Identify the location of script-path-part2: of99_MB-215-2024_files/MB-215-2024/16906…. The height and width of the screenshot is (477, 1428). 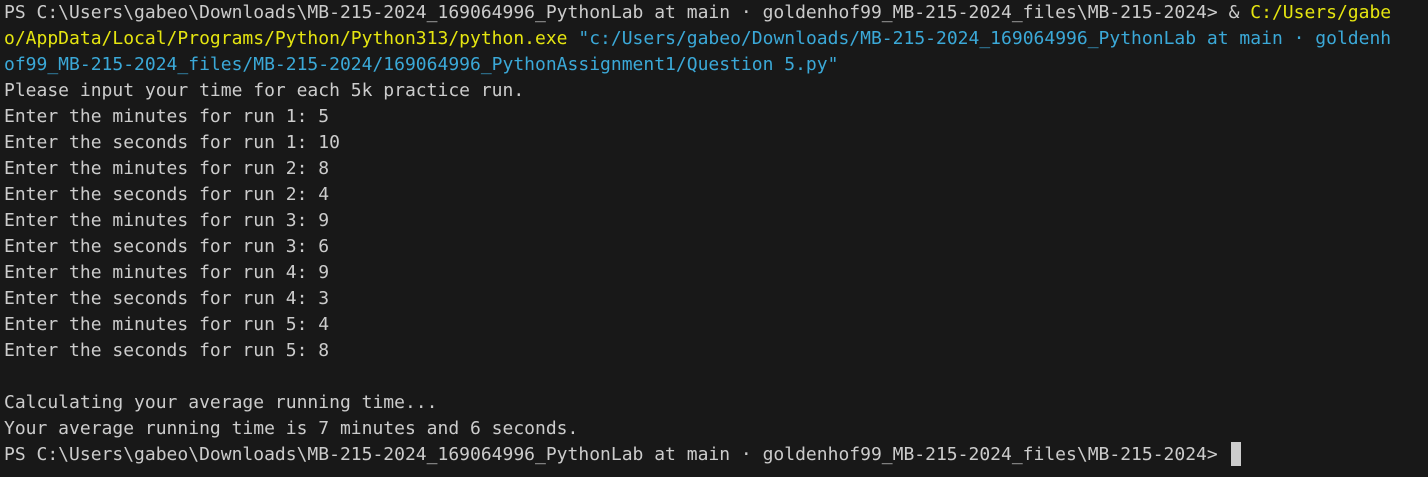
(421, 64).